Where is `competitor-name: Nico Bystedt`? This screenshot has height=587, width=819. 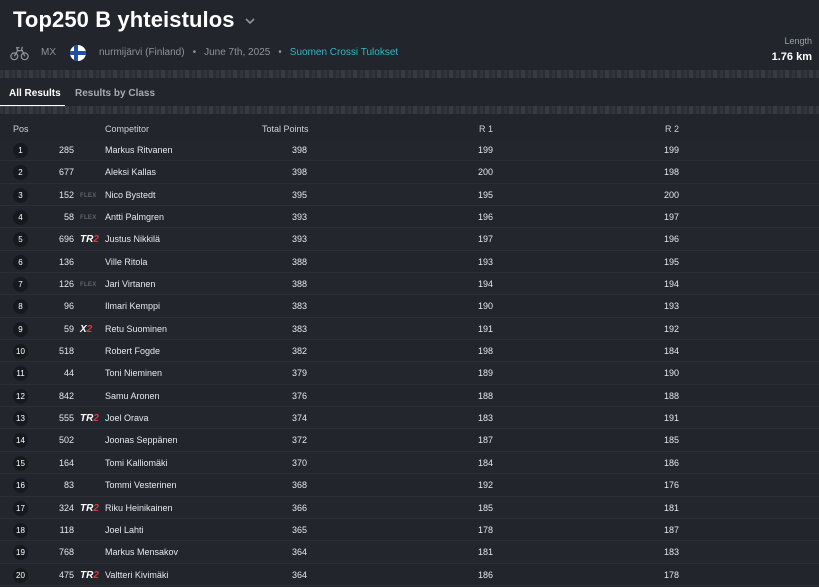 competitor-name: Nico Bystedt is located at coordinates (130, 194).